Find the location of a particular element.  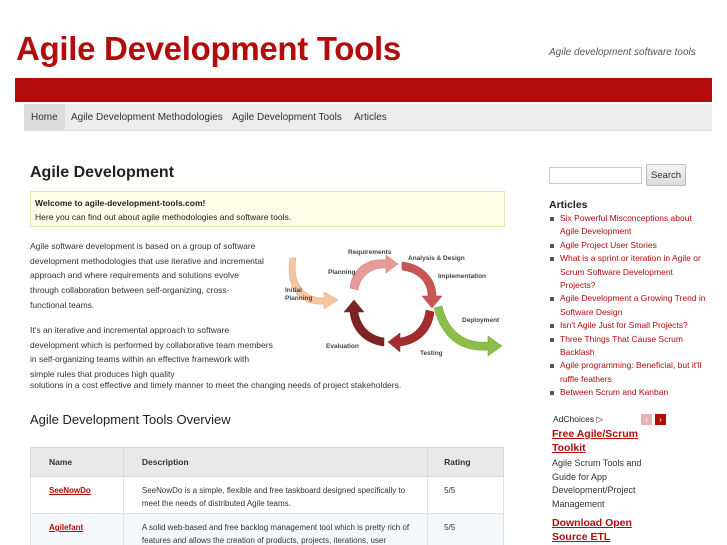

nav-item-methodologies: Agile Development Methodologies is located at coordinates (147, 117).